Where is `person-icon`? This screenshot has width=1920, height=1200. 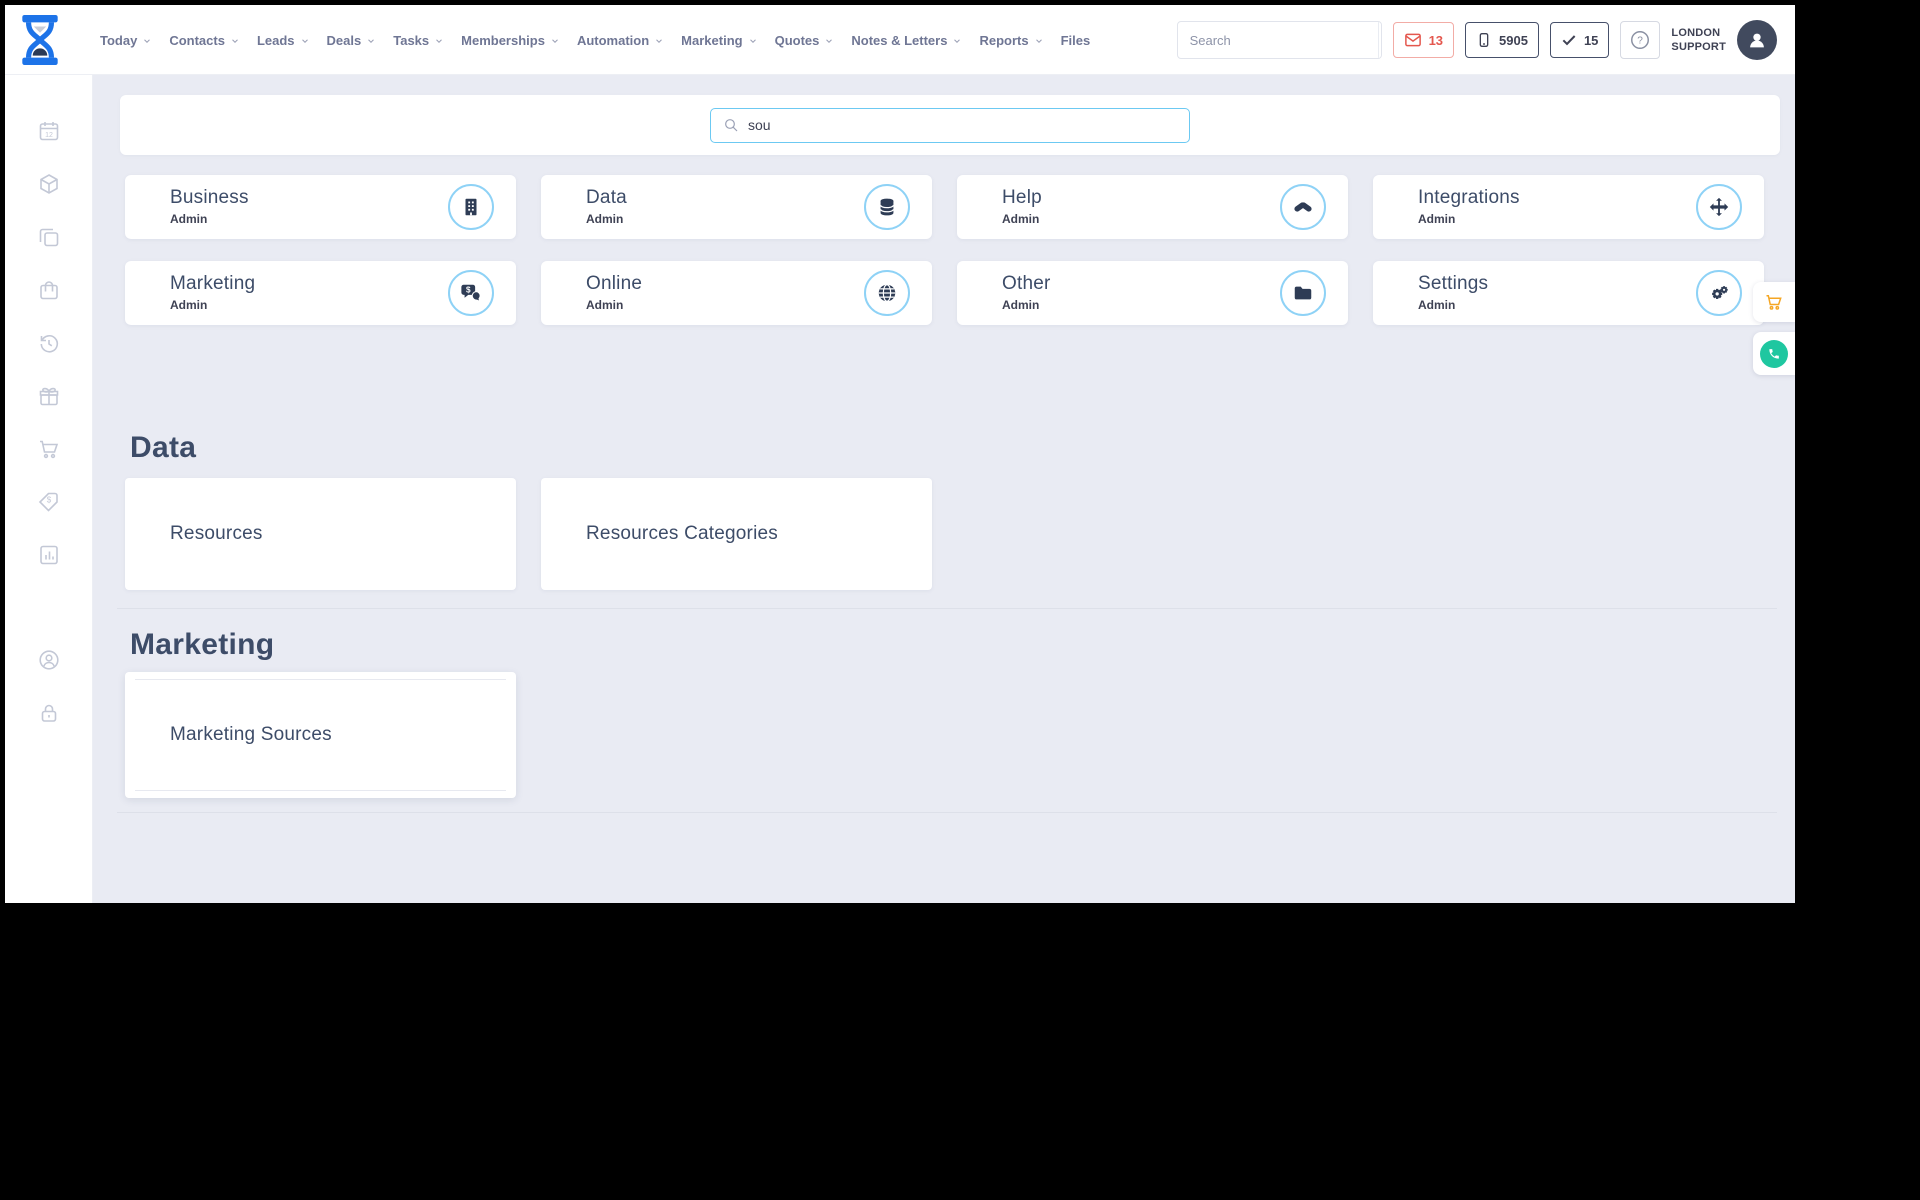
person-icon is located at coordinates (1757, 40).